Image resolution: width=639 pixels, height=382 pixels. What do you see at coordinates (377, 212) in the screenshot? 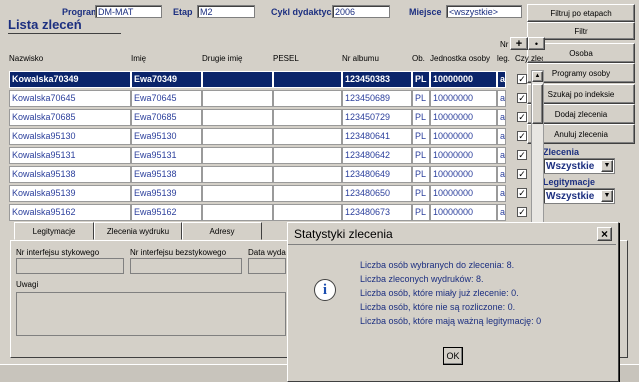
I see `cell-album: 123480673` at bounding box center [377, 212].